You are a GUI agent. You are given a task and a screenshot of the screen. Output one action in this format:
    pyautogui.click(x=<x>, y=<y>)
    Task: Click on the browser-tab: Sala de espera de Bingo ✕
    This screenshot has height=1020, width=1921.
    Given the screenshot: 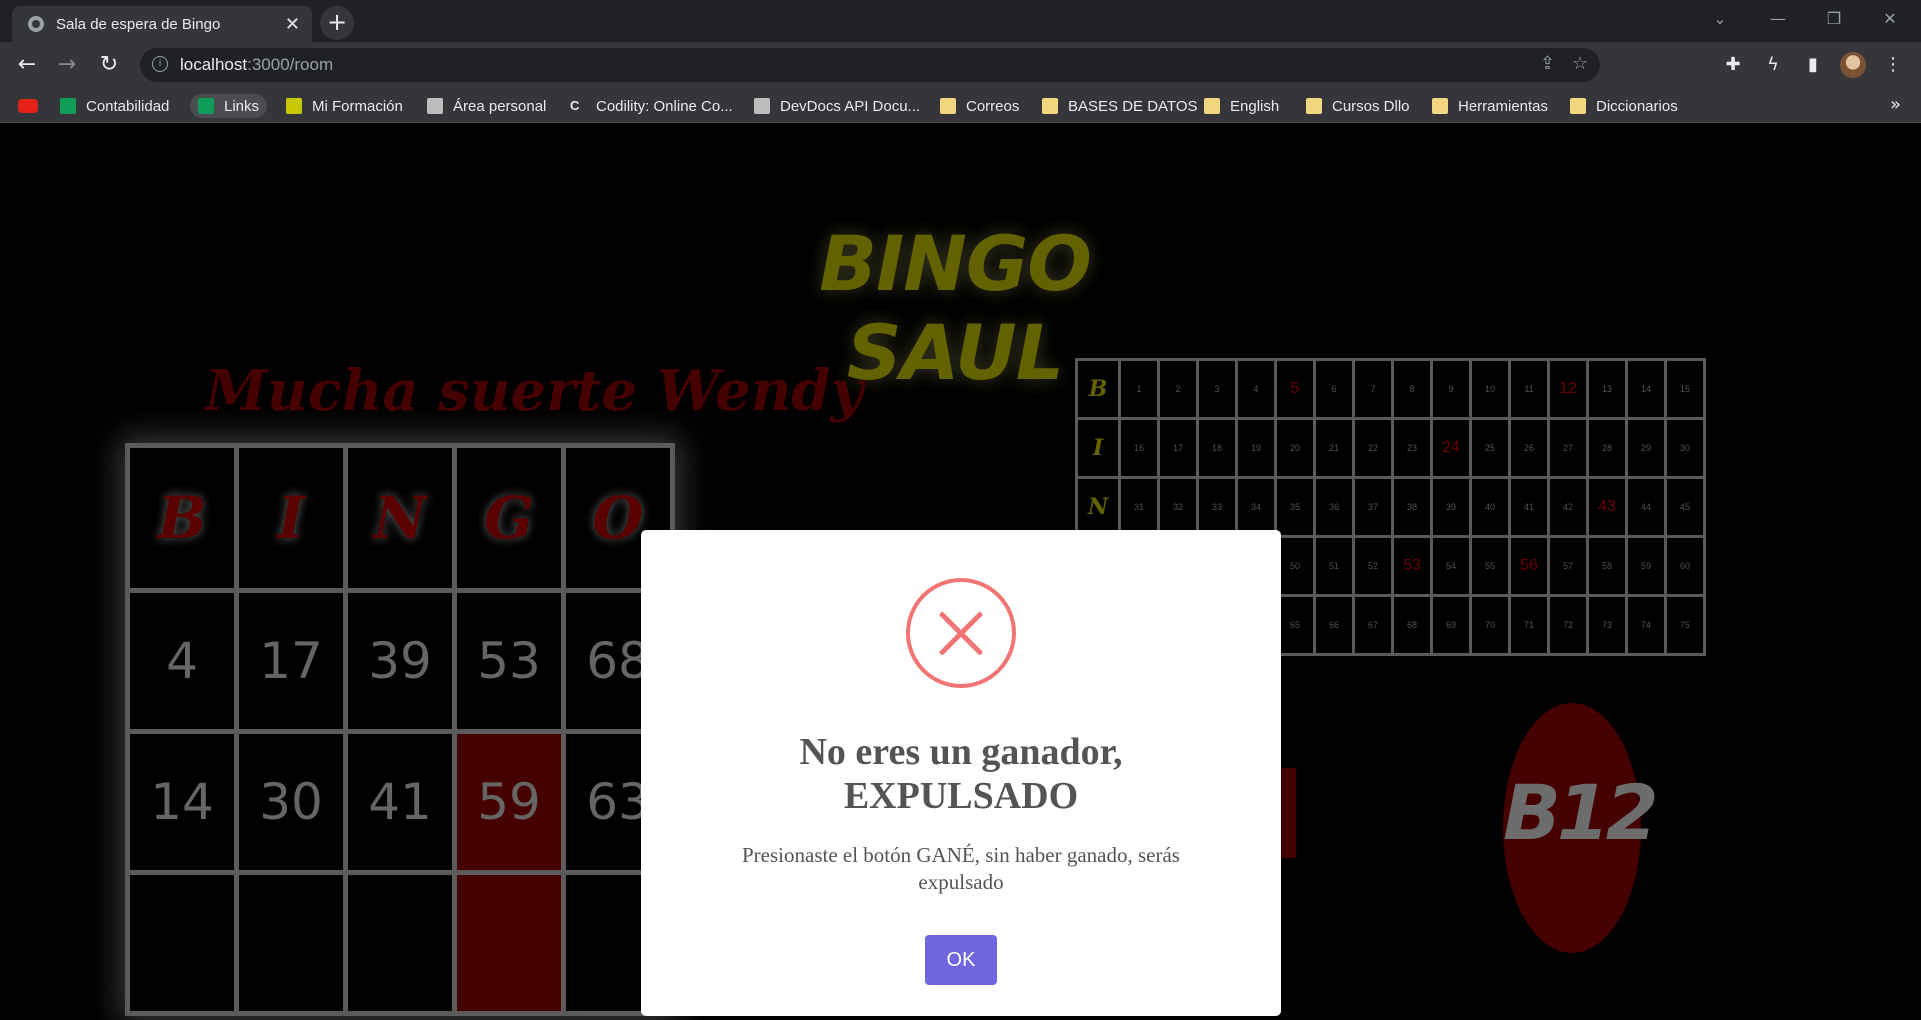 What is the action you would take?
    pyautogui.click(x=162, y=24)
    